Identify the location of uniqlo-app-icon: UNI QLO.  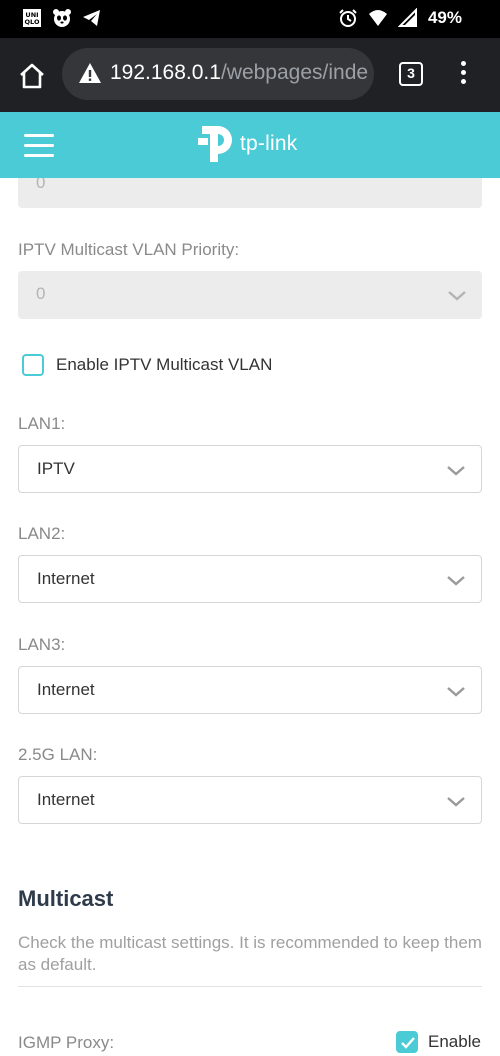
(32, 18).